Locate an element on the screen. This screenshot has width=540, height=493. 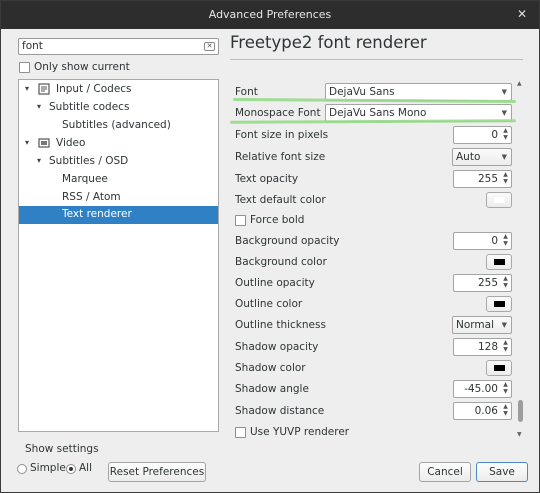
text-opacity-spinbox: 255 ▲ ▼ is located at coordinates (482, 179).